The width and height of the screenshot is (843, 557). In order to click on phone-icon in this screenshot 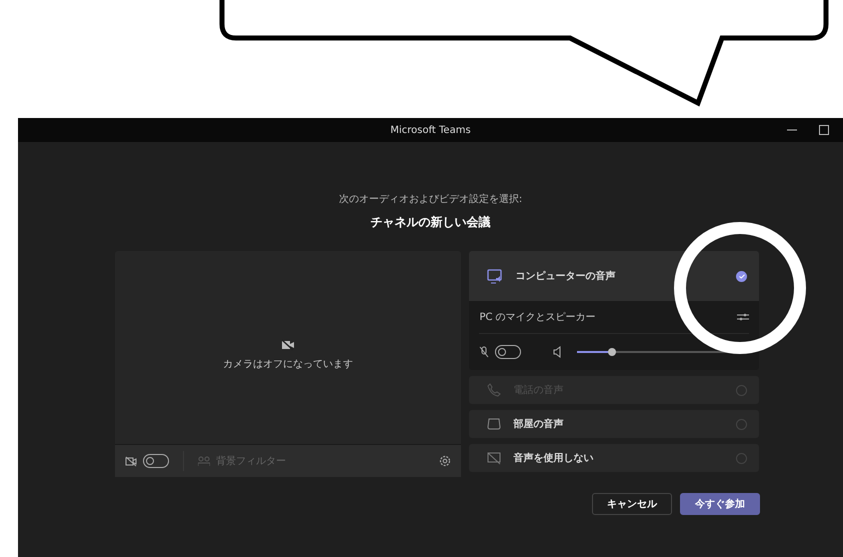, I will do `click(494, 390)`.